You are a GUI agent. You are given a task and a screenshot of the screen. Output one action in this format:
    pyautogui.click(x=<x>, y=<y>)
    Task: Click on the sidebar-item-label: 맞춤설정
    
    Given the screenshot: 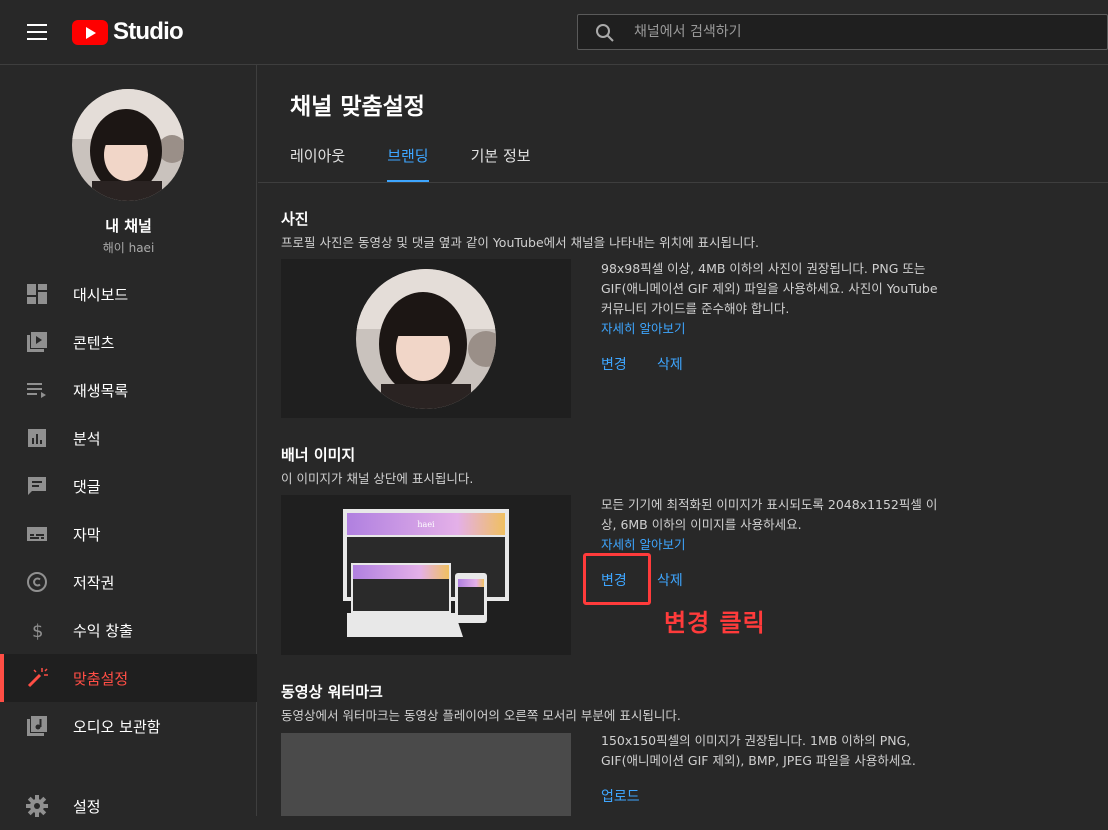 What is the action you would take?
    pyautogui.click(x=101, y=678)
    